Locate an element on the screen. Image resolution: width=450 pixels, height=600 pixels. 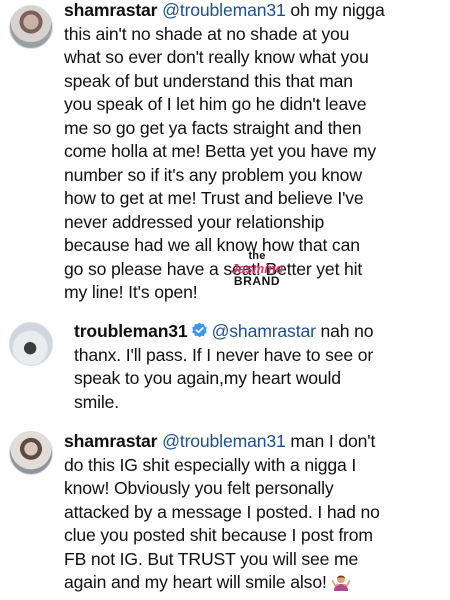
comment-text-line: my line! It's open! is located at coordinates (131, 292).